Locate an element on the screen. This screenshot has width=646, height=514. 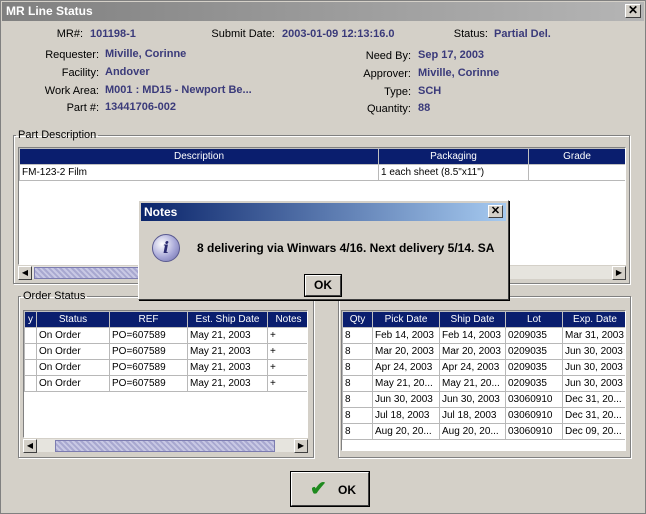
column-header-lot: Lot is located at coordinates (534, 319).